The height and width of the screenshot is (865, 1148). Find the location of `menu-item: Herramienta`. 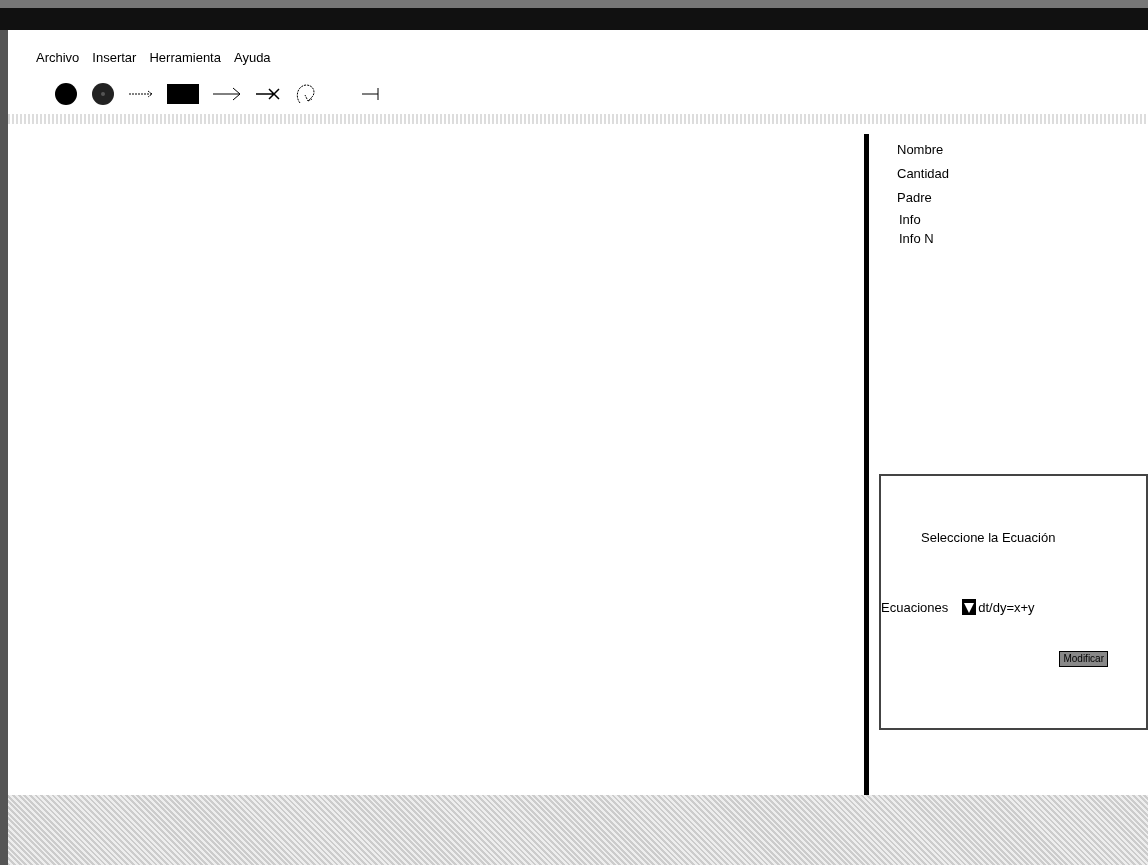

menu-item: Herramienta is located at coordinates (185, 61).